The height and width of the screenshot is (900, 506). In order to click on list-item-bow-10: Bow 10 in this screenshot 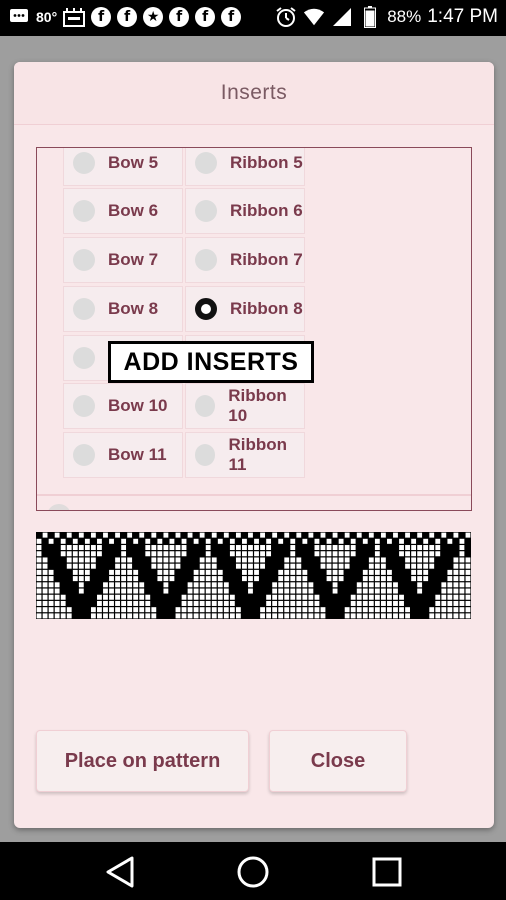, I will do `click(123, 406)`.